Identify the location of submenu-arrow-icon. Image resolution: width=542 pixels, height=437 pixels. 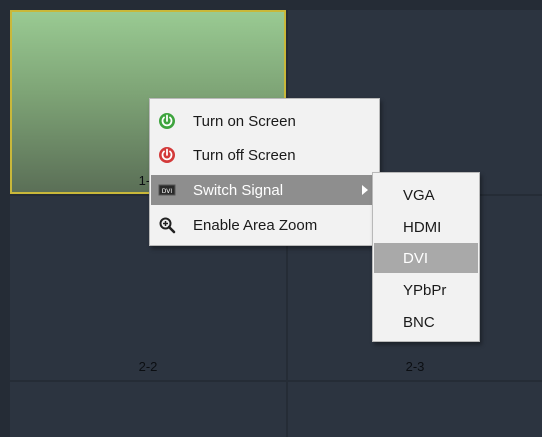
(365, 190).